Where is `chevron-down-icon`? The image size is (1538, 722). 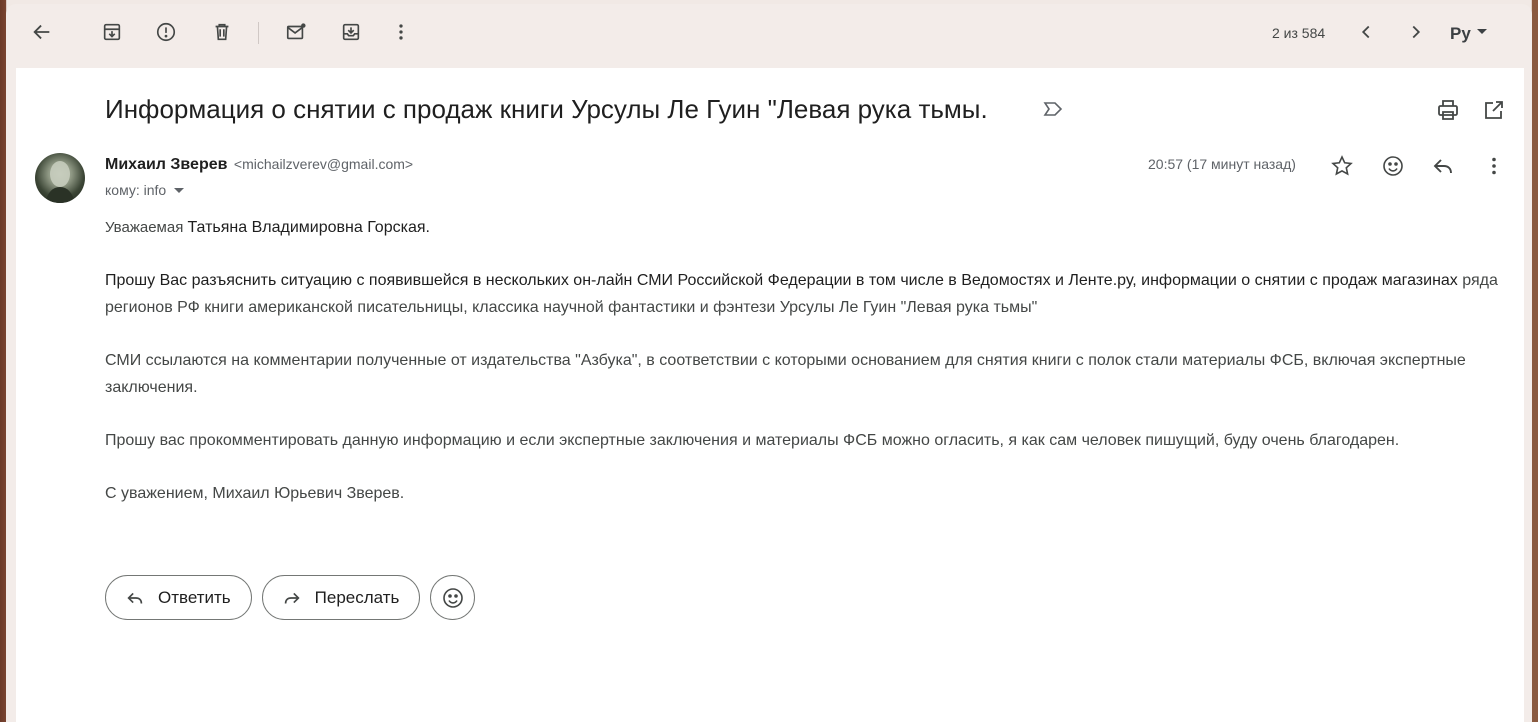
chevron-down-icon is located at coordinates (1481, 31).